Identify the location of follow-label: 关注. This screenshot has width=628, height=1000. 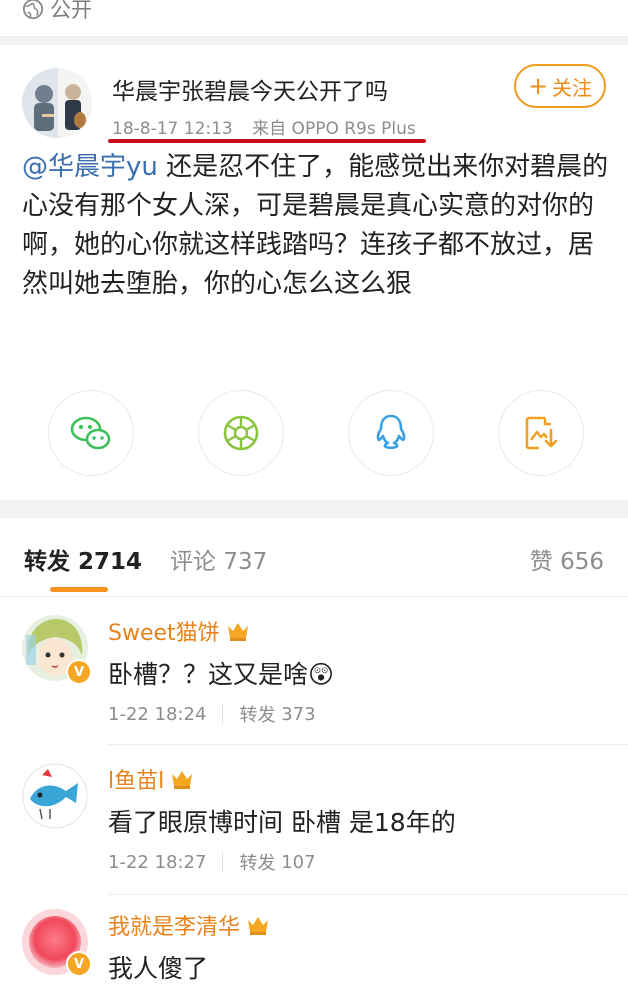
(572, 87).